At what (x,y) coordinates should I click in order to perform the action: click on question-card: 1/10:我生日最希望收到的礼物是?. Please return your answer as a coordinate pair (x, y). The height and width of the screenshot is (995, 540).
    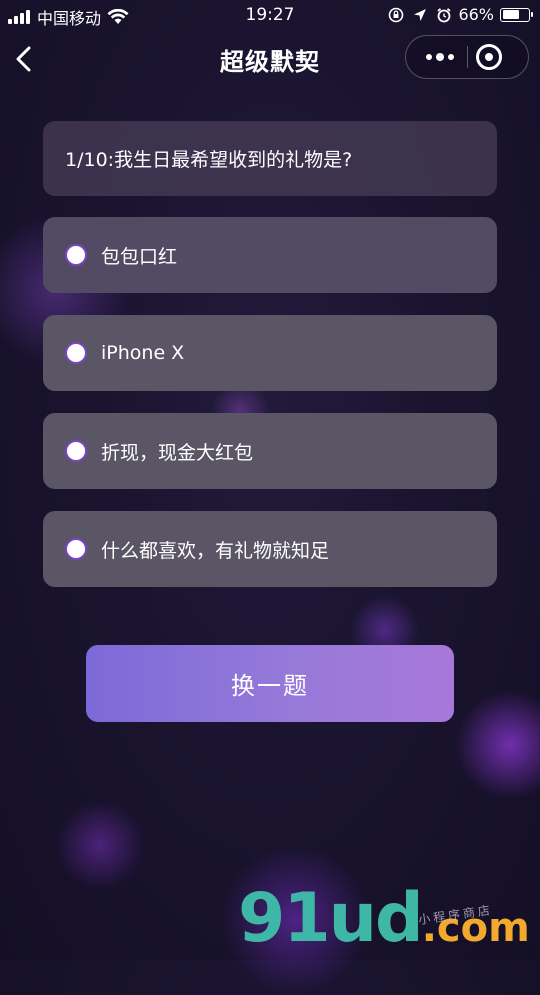
    Looking at the image, I should click on (270, 158).